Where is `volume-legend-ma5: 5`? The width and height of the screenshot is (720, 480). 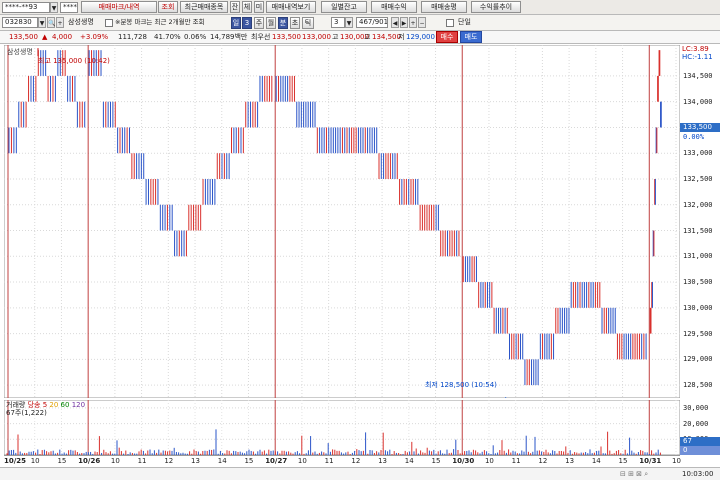
volume-legend-ma5: 5 is located at coordinates (45, 405).